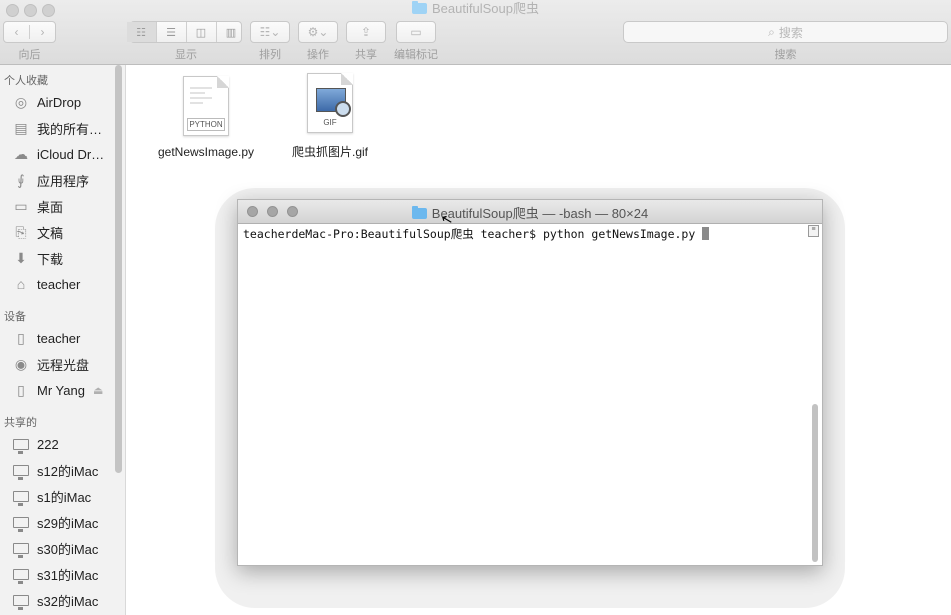  What do you see at coordinates (141, 32) in the screenshot?
I see `icon-view-icon: ☷` at bounding box center [141, 32].